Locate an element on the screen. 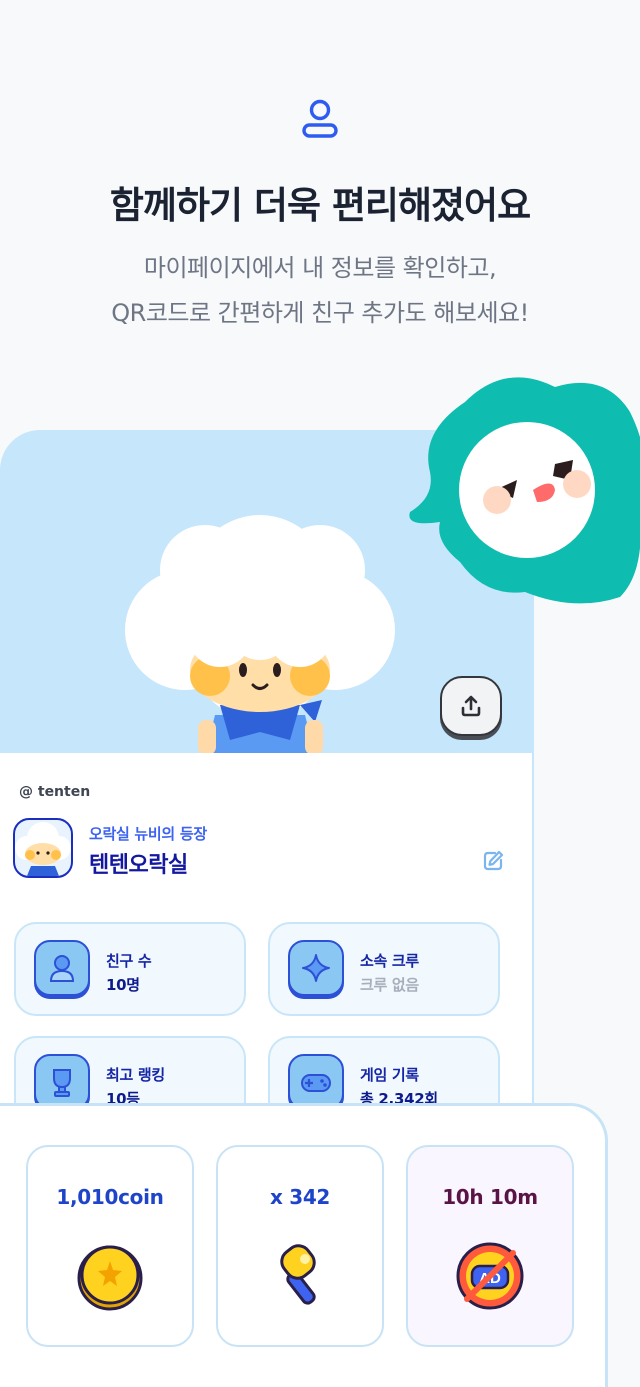 This screenshot has width=640, height=1387. subtitle-line-2: QR코드로 간편하게 친구 추가도 해보세요! is located at coordinates (320, 313).